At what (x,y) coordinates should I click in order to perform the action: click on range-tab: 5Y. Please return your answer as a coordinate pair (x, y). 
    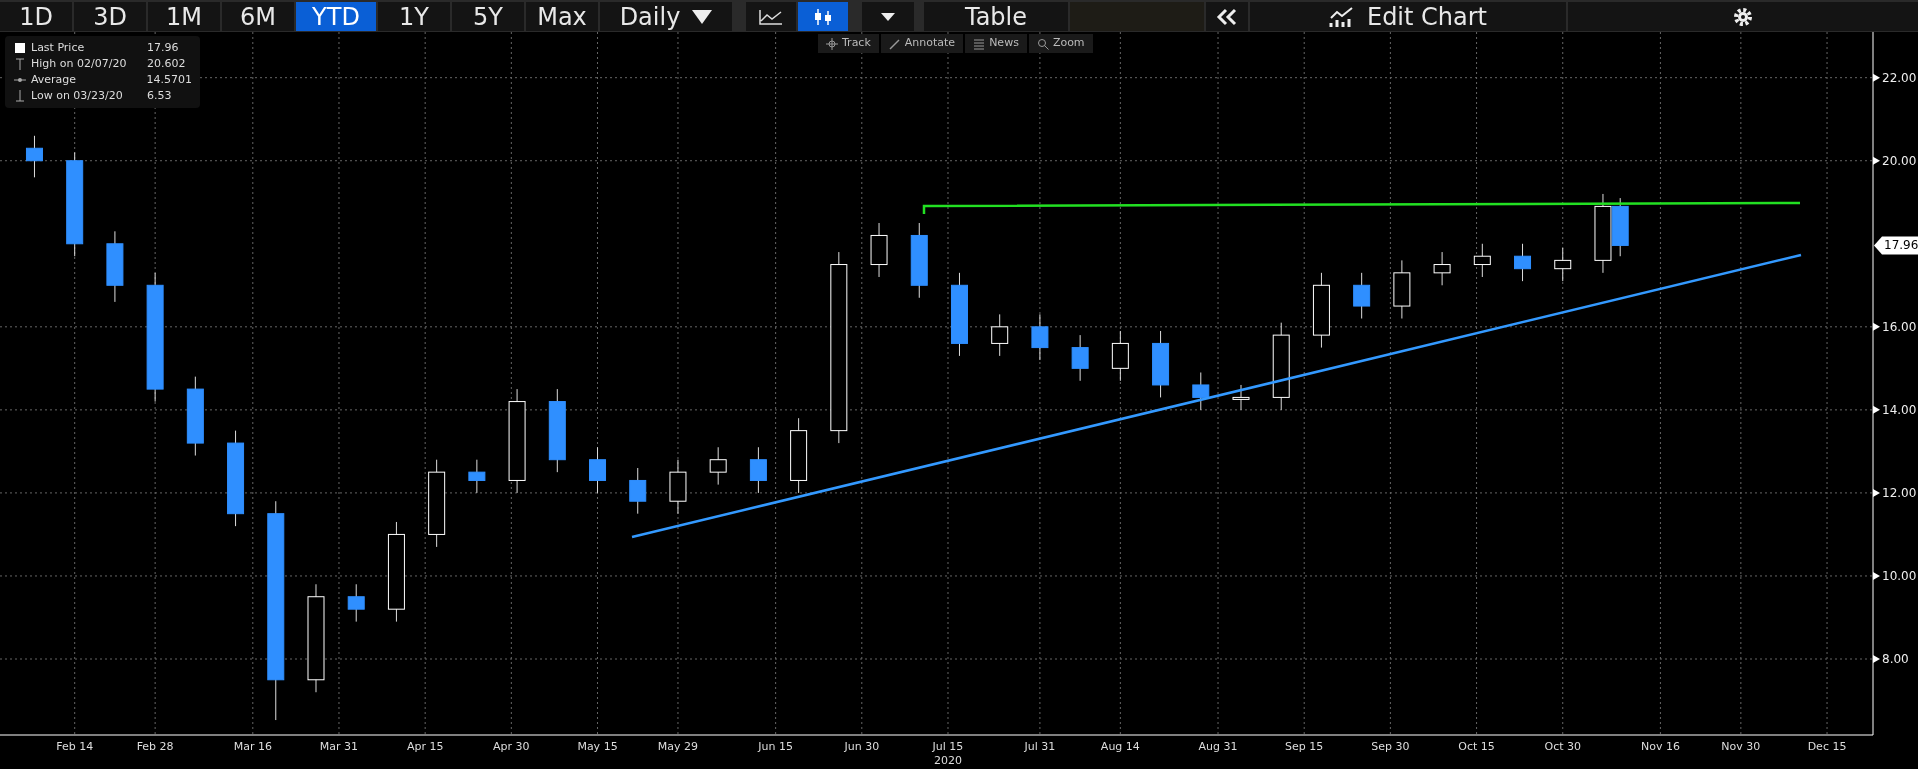
    Looking at the image, I should click on (488, 16).